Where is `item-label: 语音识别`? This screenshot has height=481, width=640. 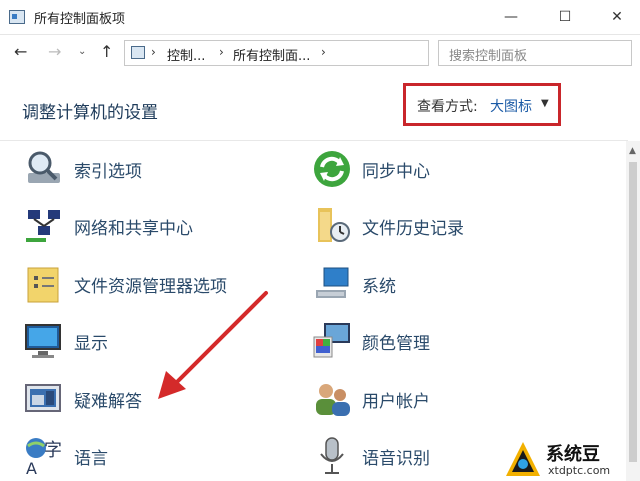 item-label: 语音识别 is located at coordinates (396, 459).